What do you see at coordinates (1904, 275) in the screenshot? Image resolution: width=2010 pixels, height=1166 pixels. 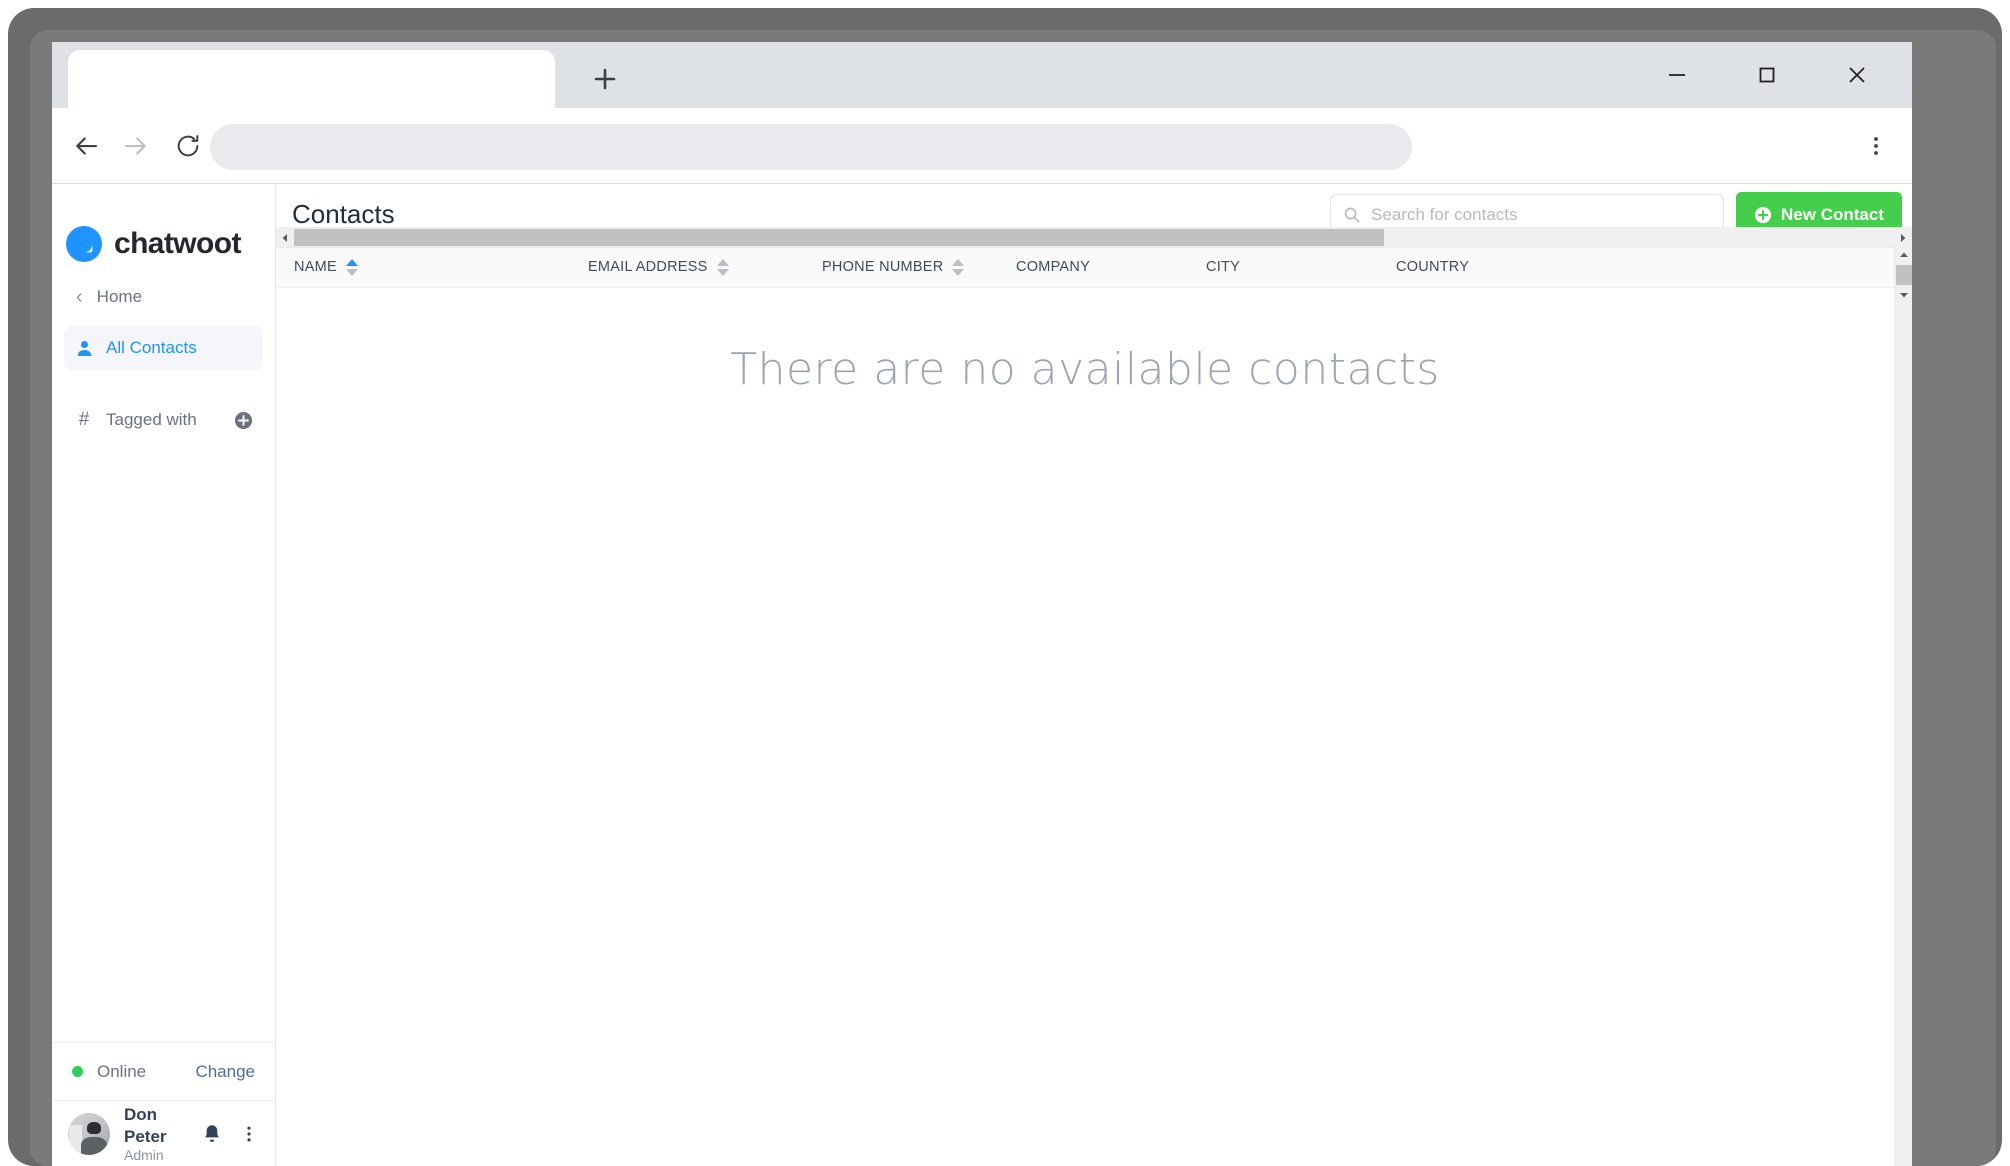 I see `vertical-scrollbar-thumb` at bounding box center [1904, 275].